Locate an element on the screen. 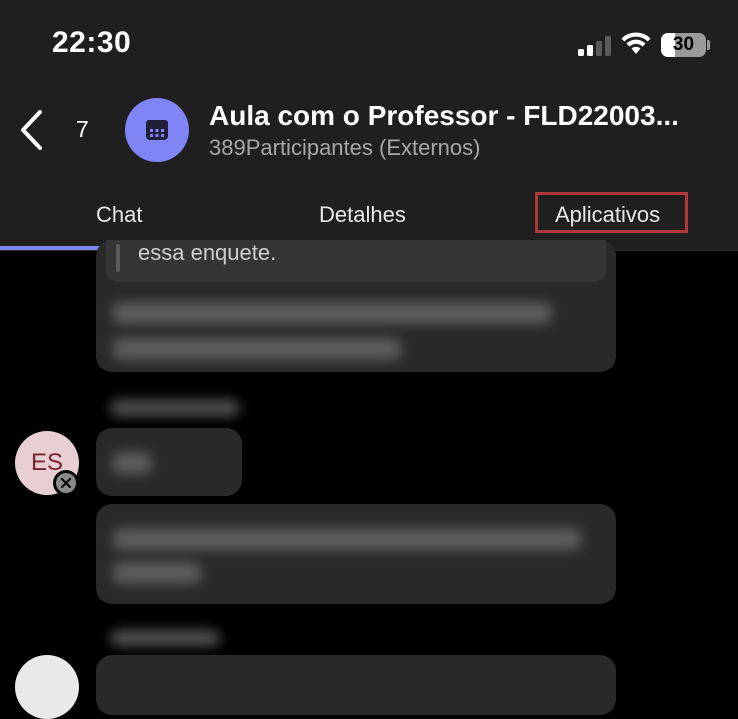 This screenshot has width=738, height=719. calendar-icon is located at coordinates (157, 130).